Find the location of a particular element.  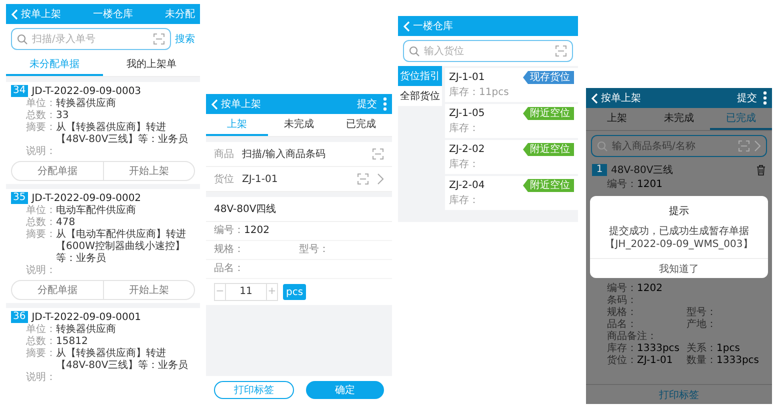

quantity-stepper: − 11 + is located at coordinates (246, 292).